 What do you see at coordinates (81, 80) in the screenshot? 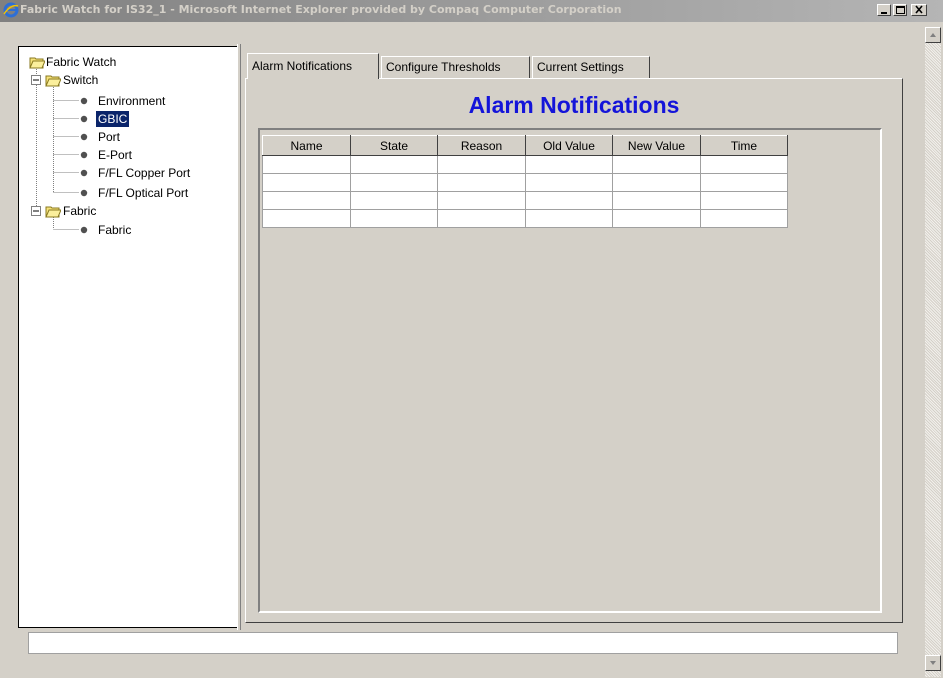
I see `tree-label-switch: Switch` at bounding box center [81, 80].